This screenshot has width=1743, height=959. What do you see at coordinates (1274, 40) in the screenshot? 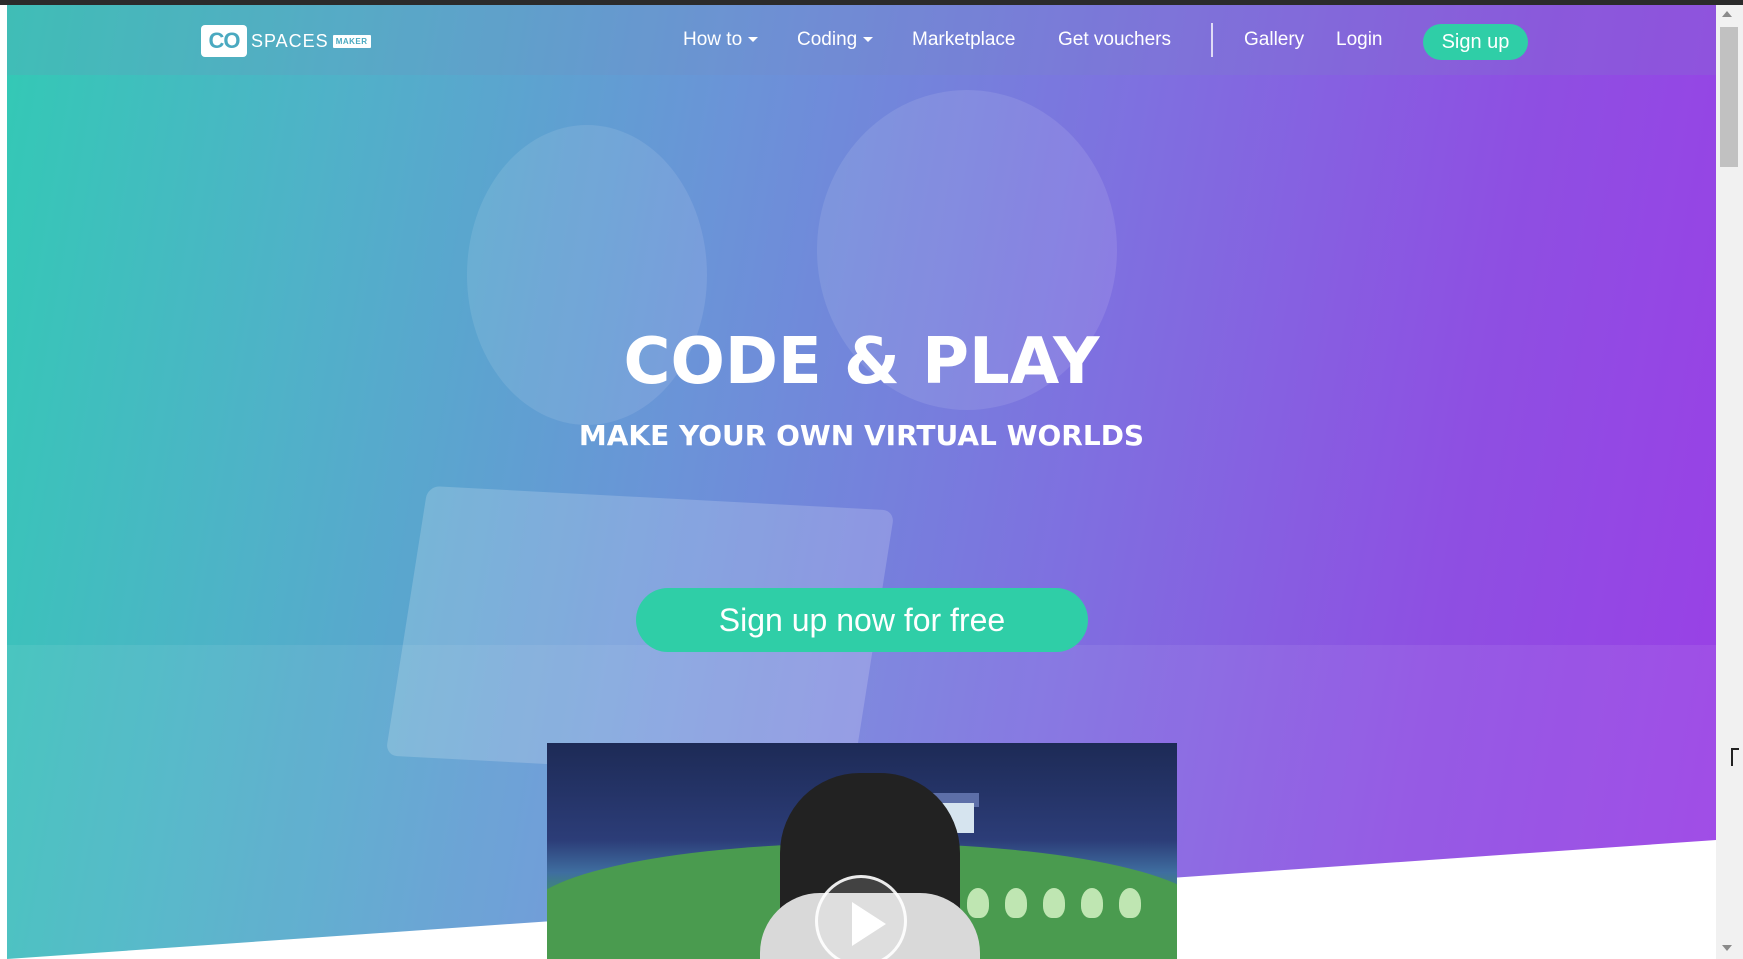
I see `nav-gallery-link: Gallery` at bounding box center [1274, 40].